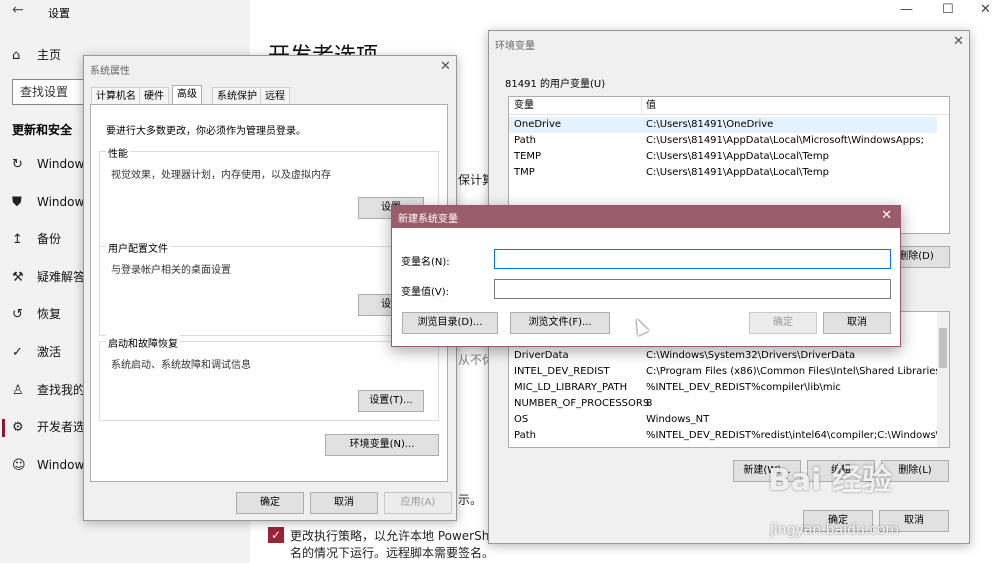  Describe the element at coordinates (857, 323) in the screenshot. I see `newvar-cancel-button: 取消` at that location.